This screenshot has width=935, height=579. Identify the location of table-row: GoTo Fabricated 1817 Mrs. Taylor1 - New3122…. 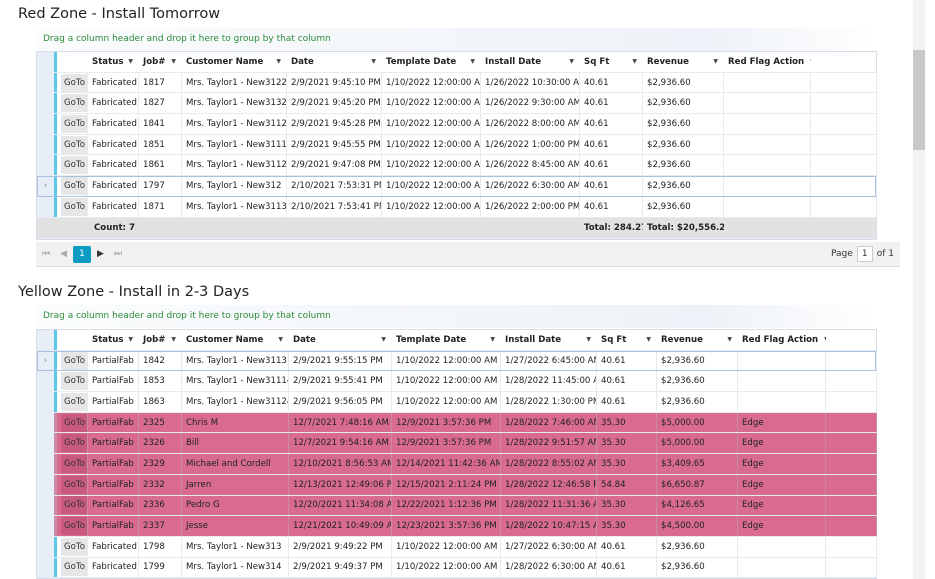
(457, 83).